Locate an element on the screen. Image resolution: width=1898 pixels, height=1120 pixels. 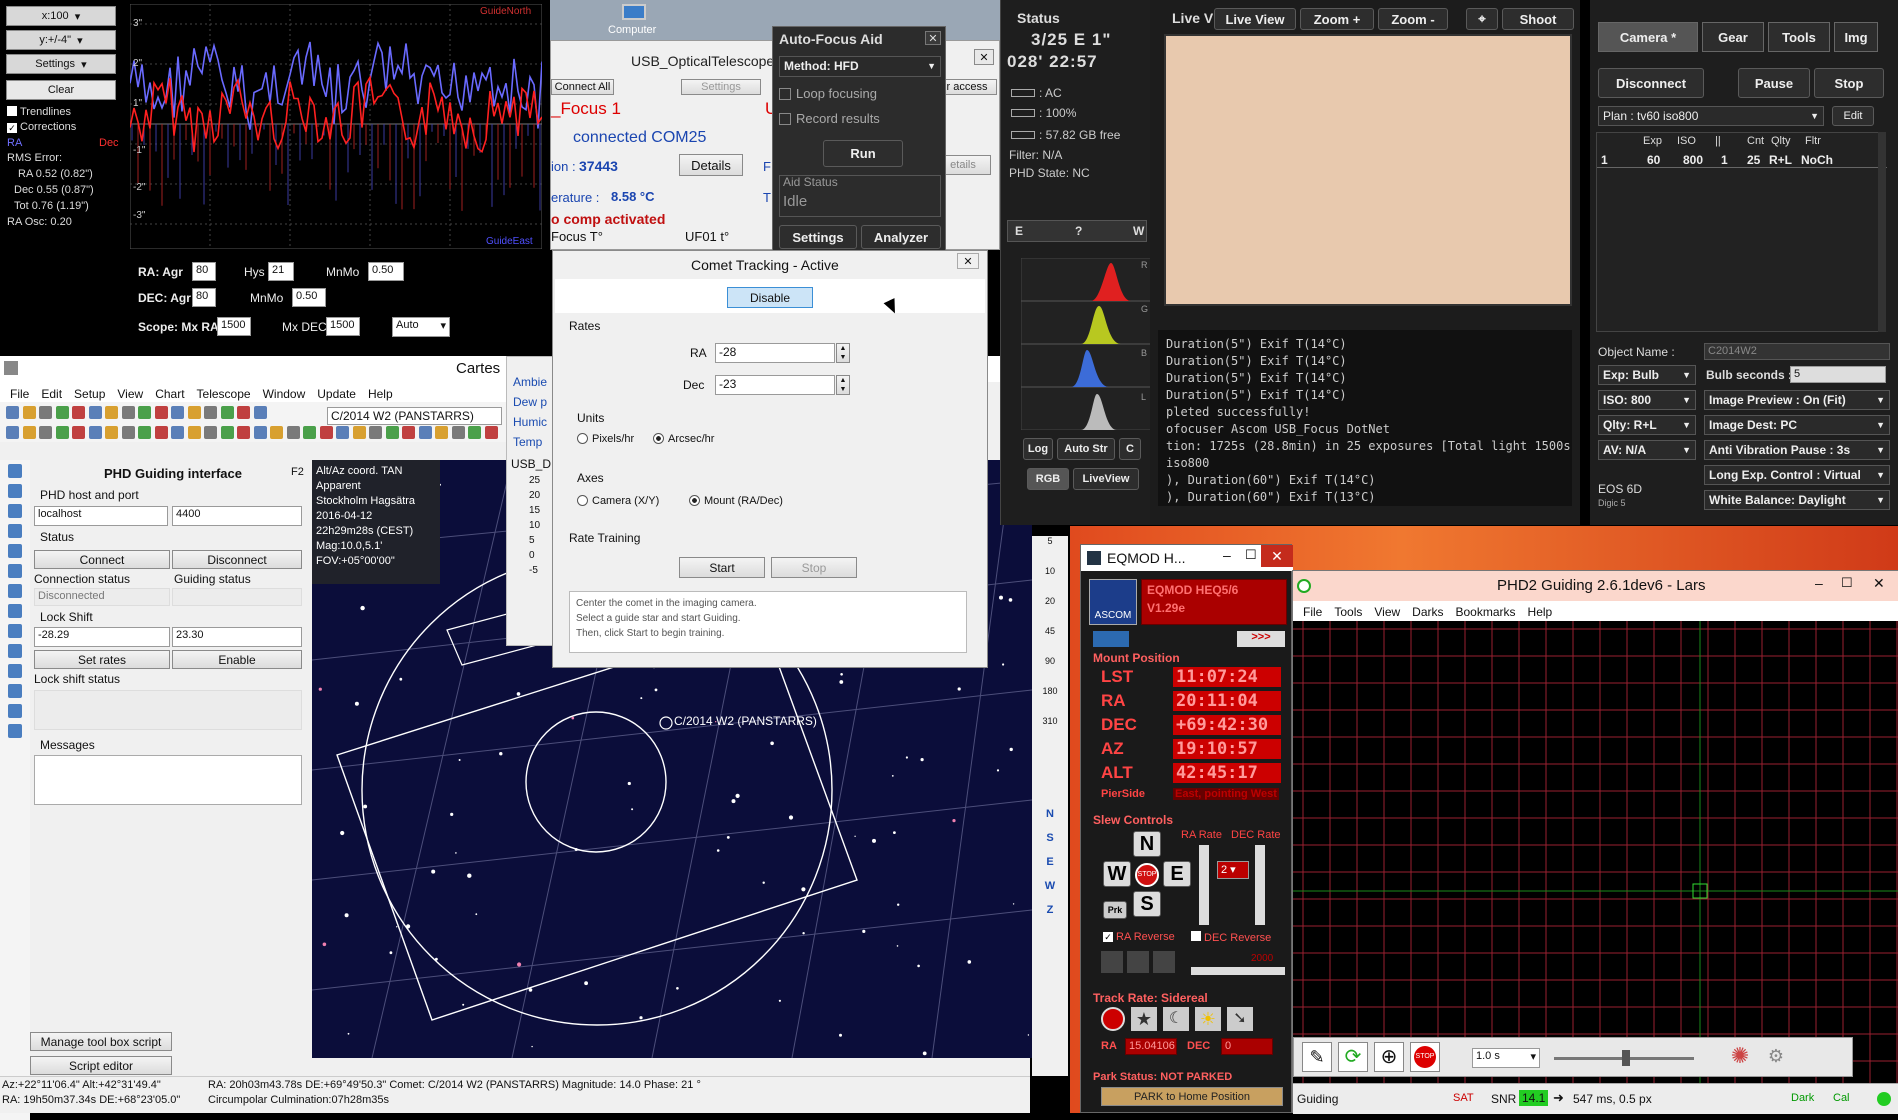
phd2-min-button: – is located at coordinates (1819, 583).